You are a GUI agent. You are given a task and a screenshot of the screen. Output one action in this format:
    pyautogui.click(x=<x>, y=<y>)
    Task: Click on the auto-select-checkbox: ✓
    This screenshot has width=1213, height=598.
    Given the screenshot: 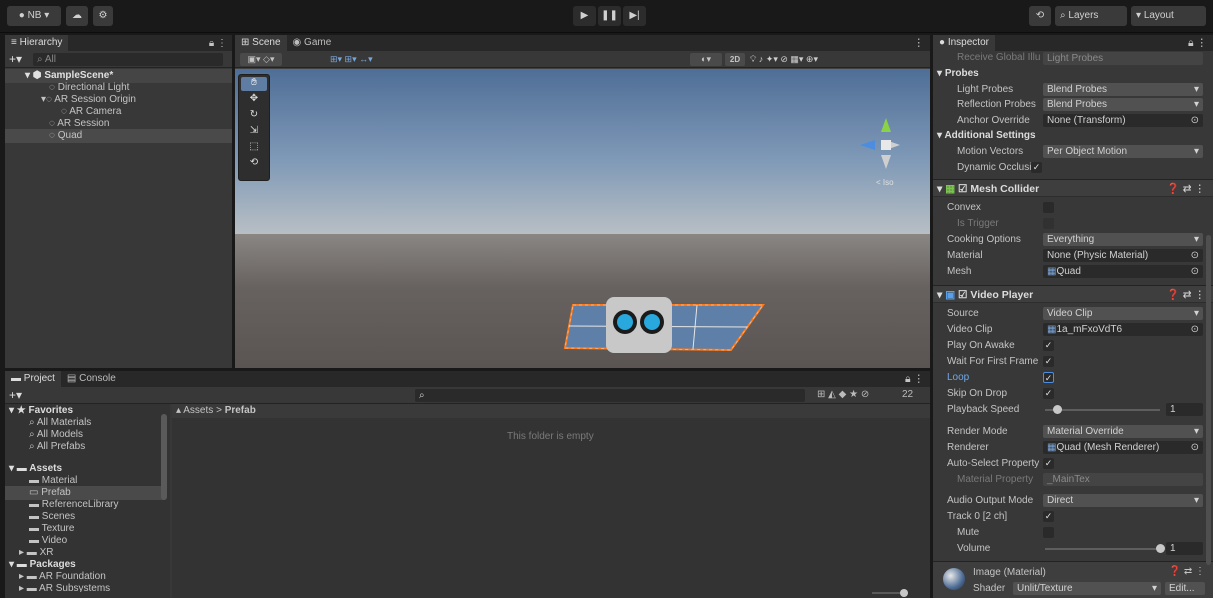 What is the action you would take?
    pyautogui.click(x=1048, y=463)
    